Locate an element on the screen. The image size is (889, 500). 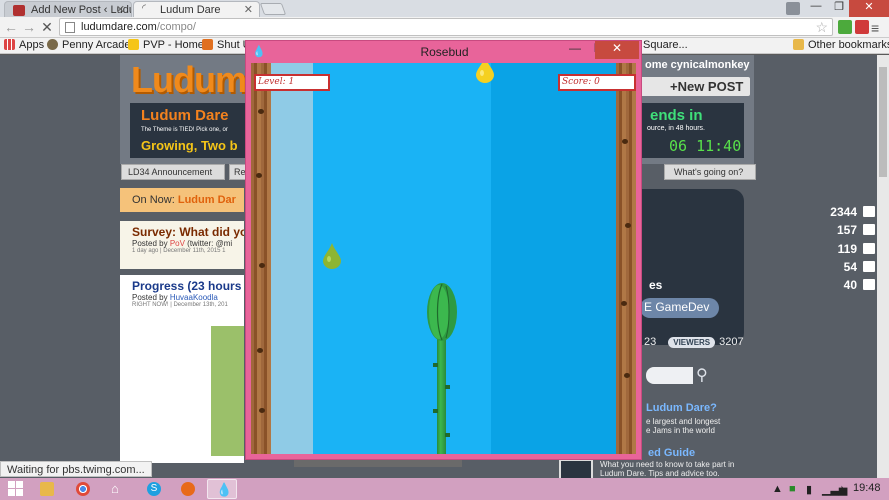
chrome-menu-icon: ≡ is located at coordinates (875, 28).